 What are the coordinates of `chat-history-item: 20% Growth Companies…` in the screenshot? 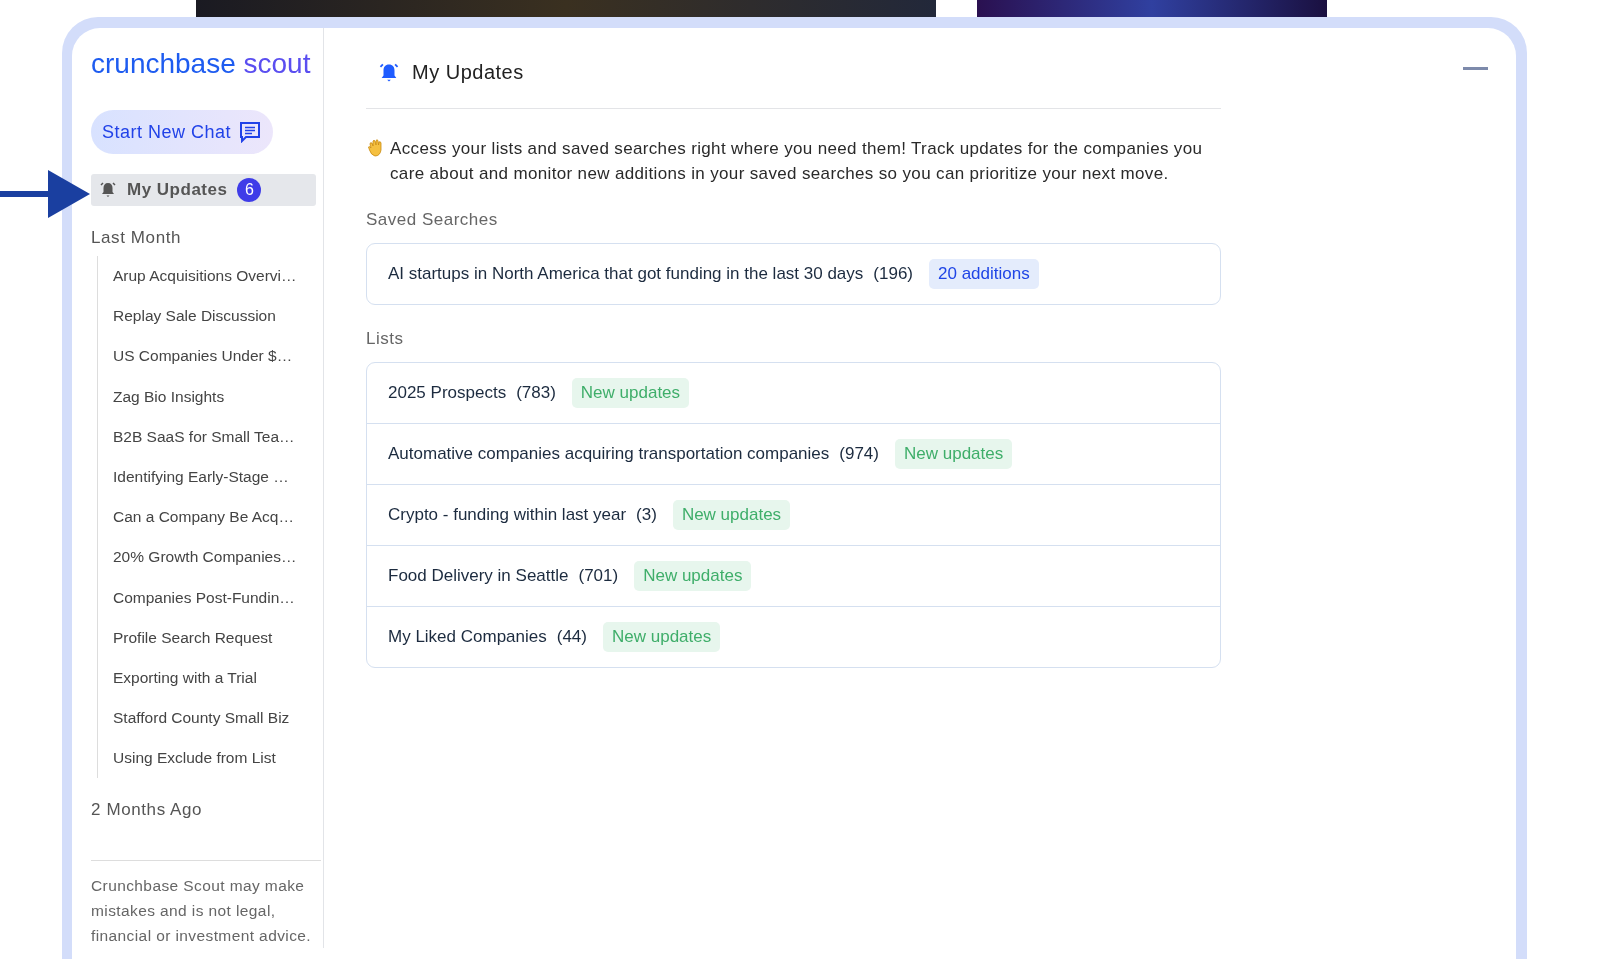 It's located at (218, 557).